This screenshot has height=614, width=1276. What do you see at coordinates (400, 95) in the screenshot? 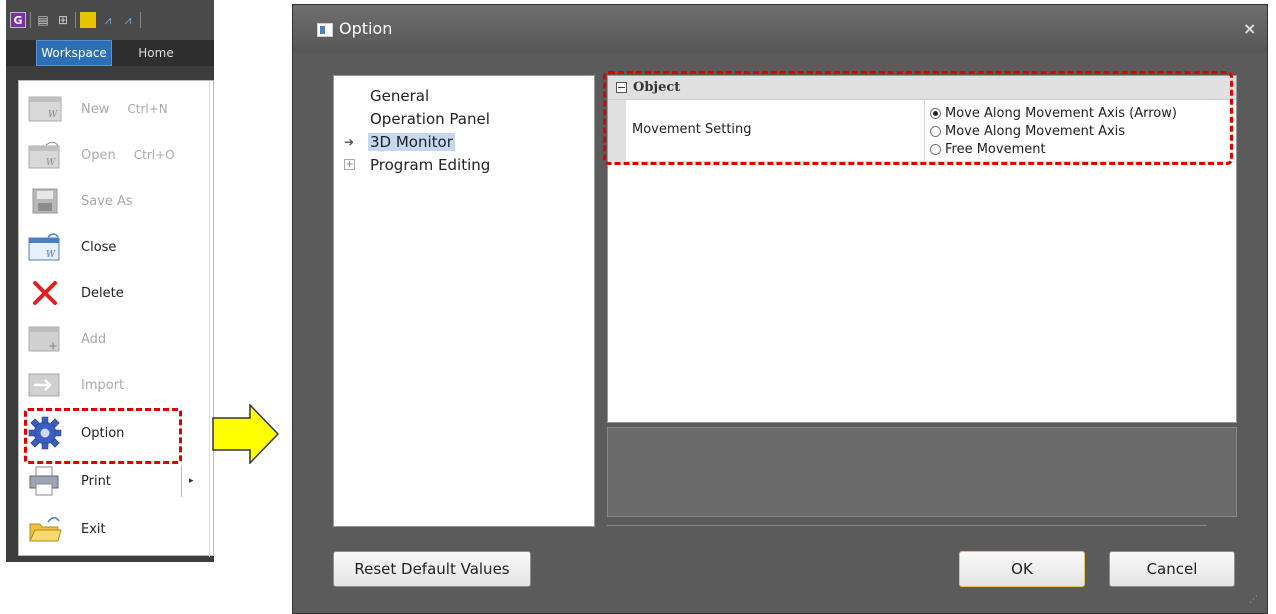
I see `tree-item-label: General` at bounding box center [400, 95].